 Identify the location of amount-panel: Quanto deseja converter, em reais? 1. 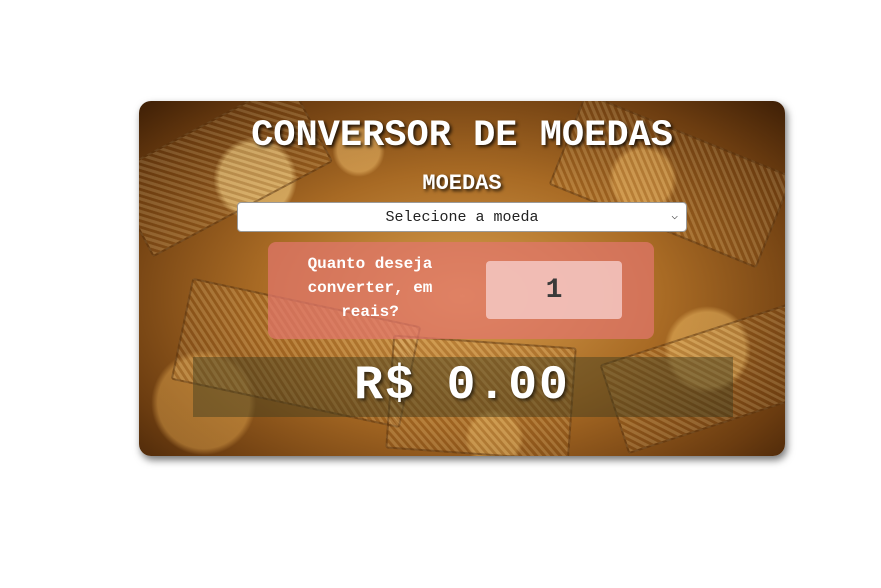
(461, 290).